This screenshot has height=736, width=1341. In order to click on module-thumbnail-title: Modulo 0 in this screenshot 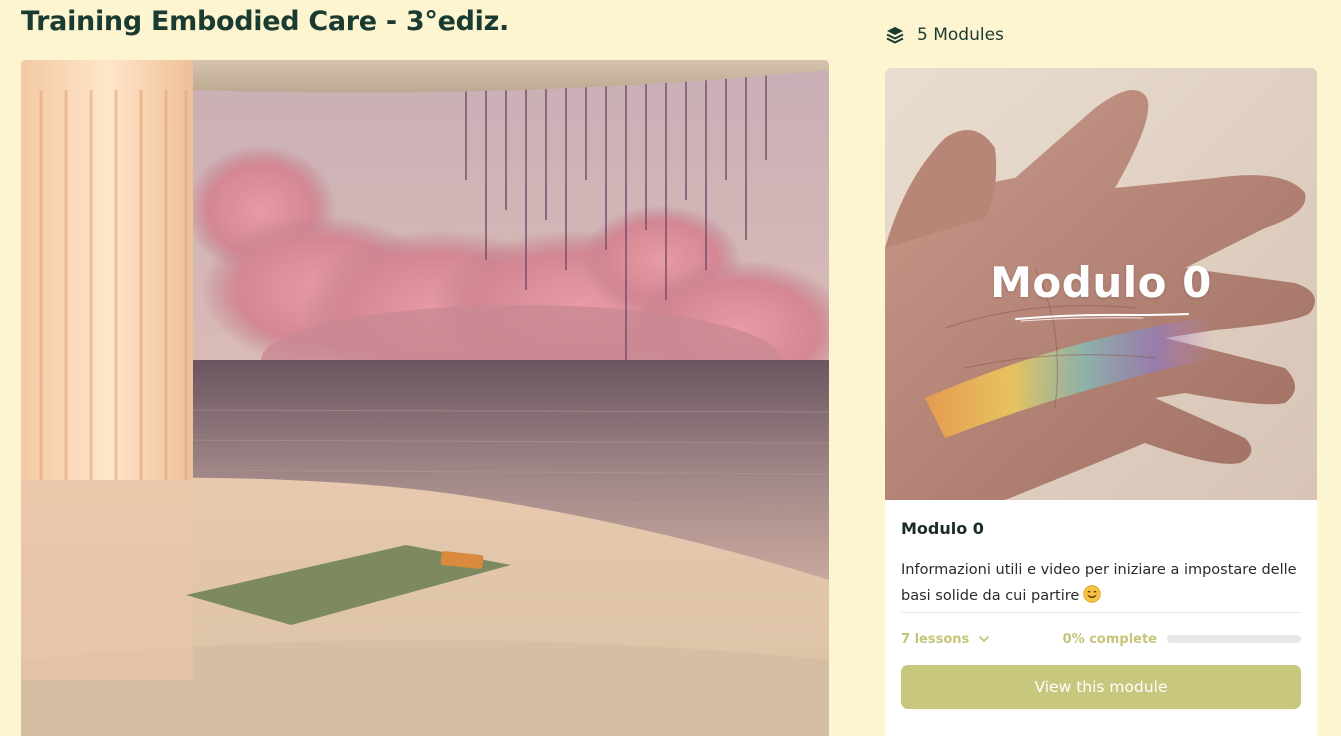, I will do `click(1101, 282)`.